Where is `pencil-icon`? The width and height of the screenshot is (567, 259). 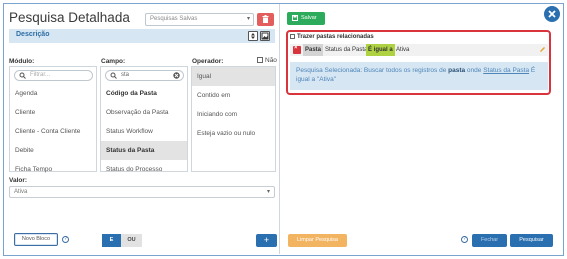 pencil-icon is located at coordinates (542, 49).